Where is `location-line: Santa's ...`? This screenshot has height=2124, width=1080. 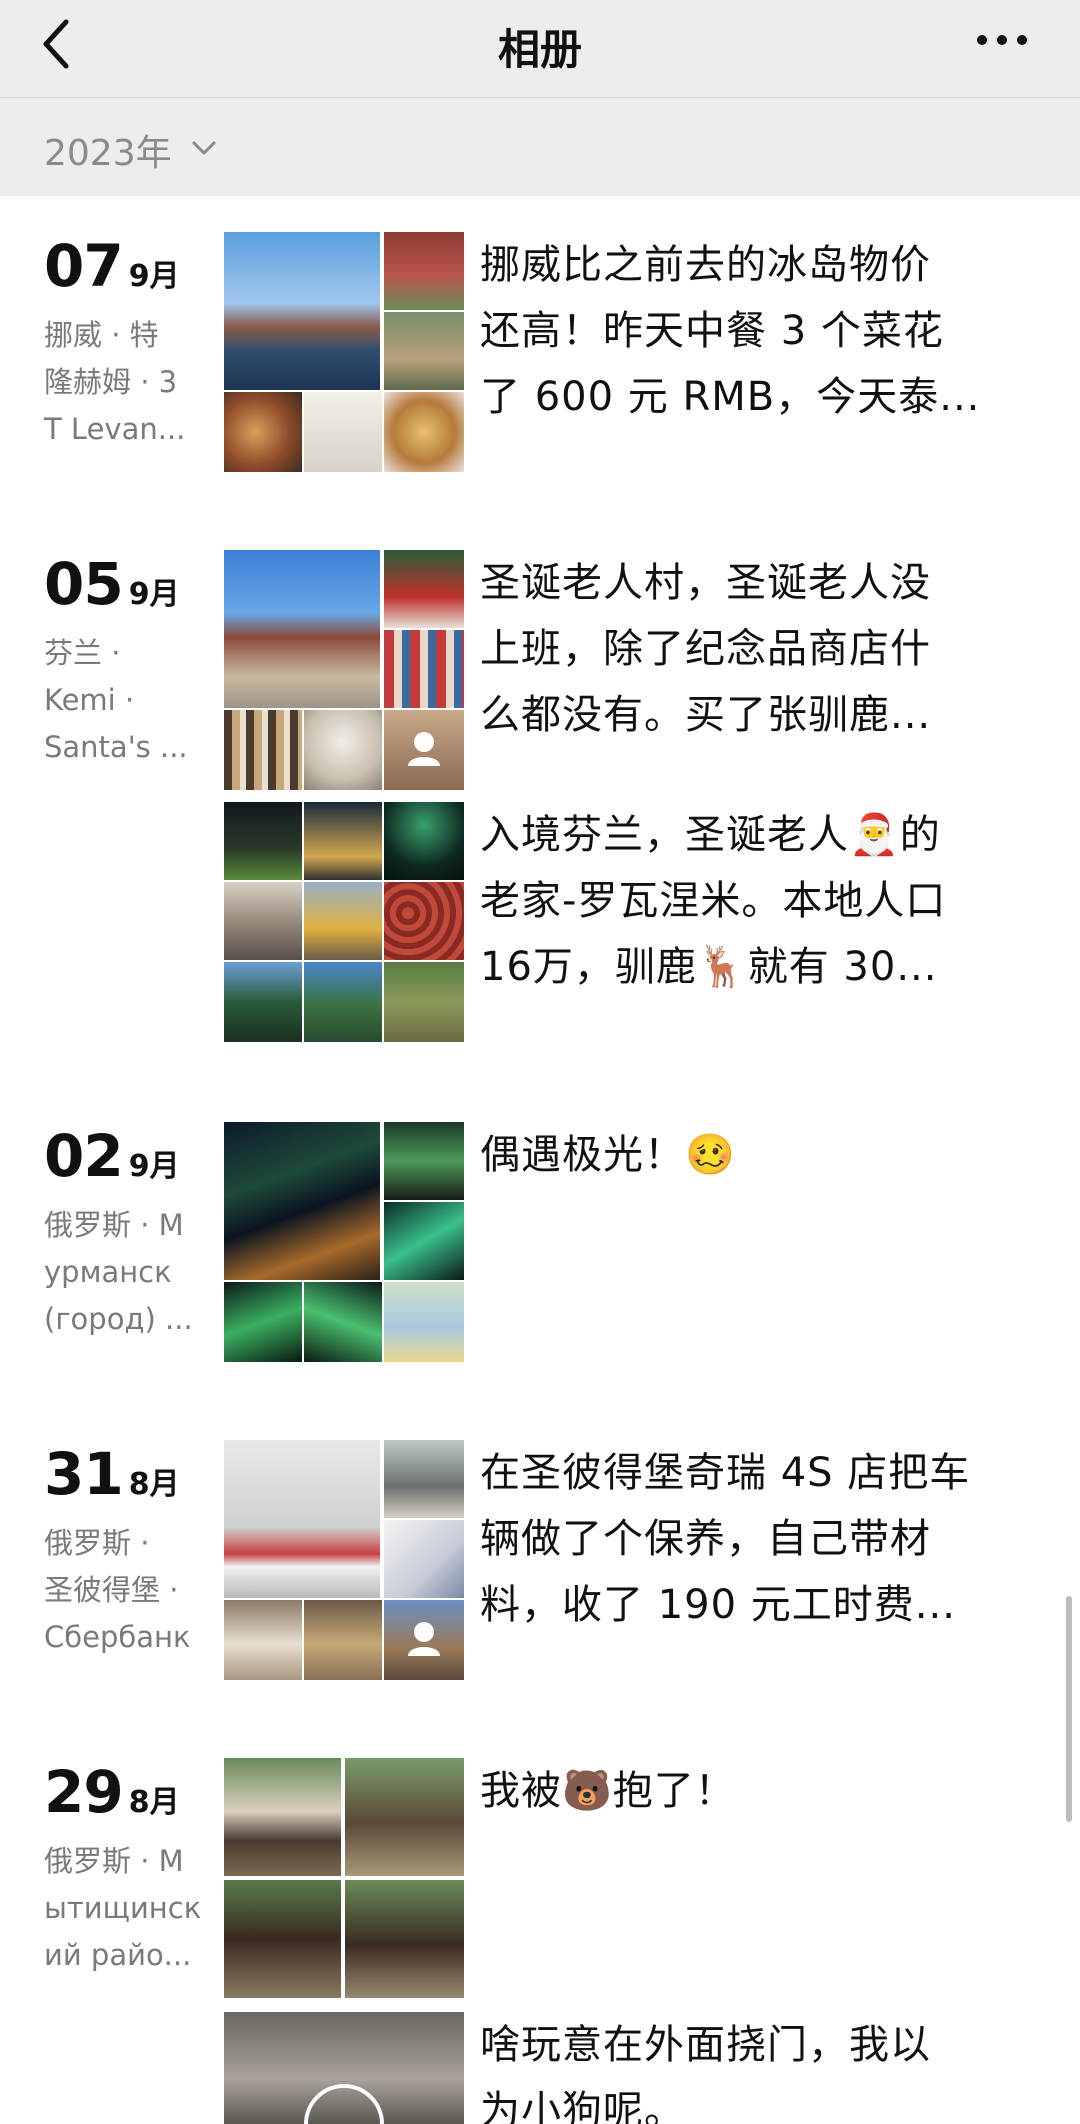 location-line: Santa's ... is located at coordinates (116, 747).